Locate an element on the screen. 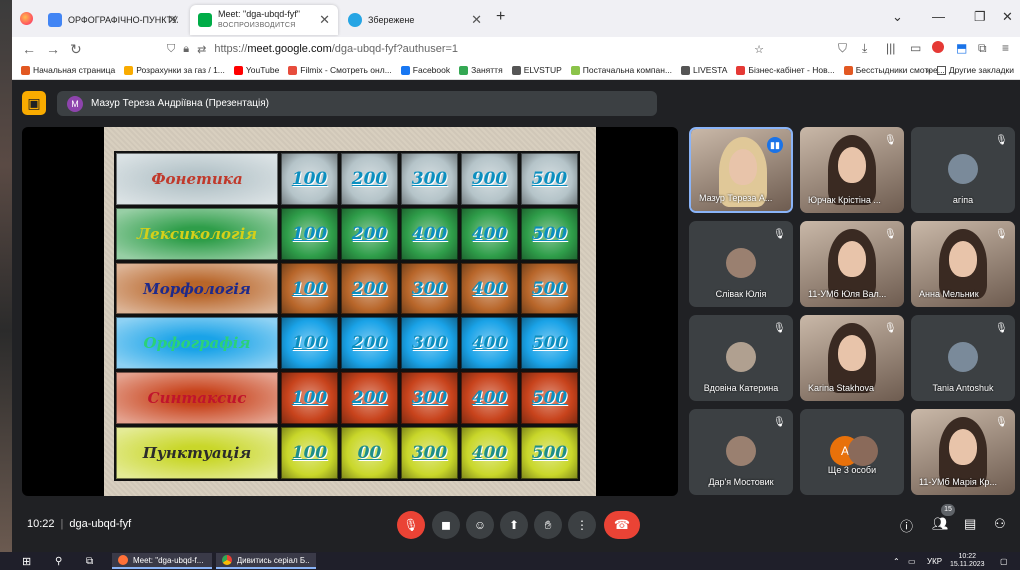 The width and height of the screenshot is (1020, 570). menu-icon: ≡ is located at coordinates (1005, 48).